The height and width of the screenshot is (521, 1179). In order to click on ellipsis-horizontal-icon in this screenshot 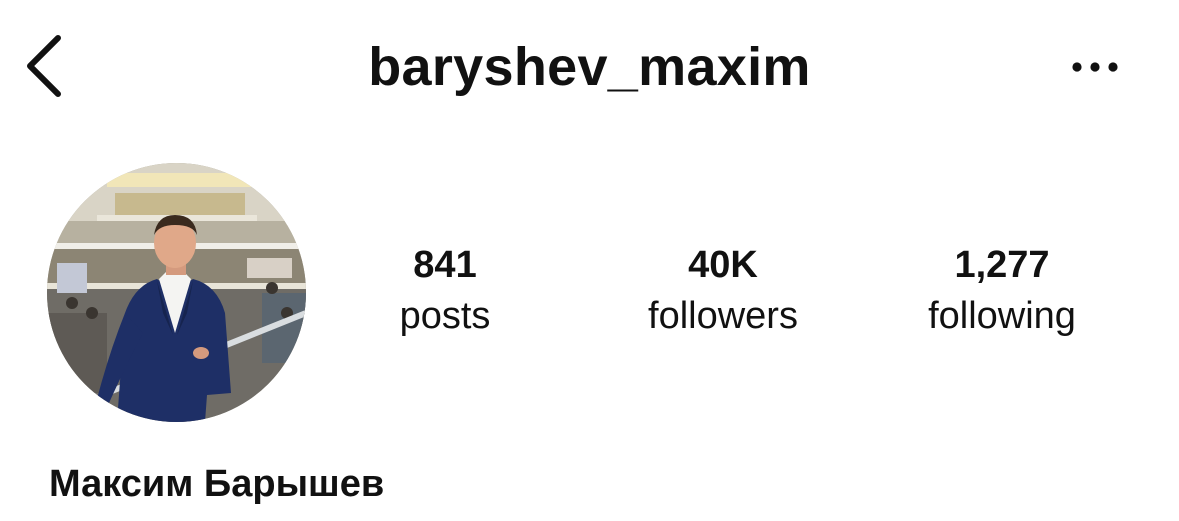, I will do `click(1095, 67)`.